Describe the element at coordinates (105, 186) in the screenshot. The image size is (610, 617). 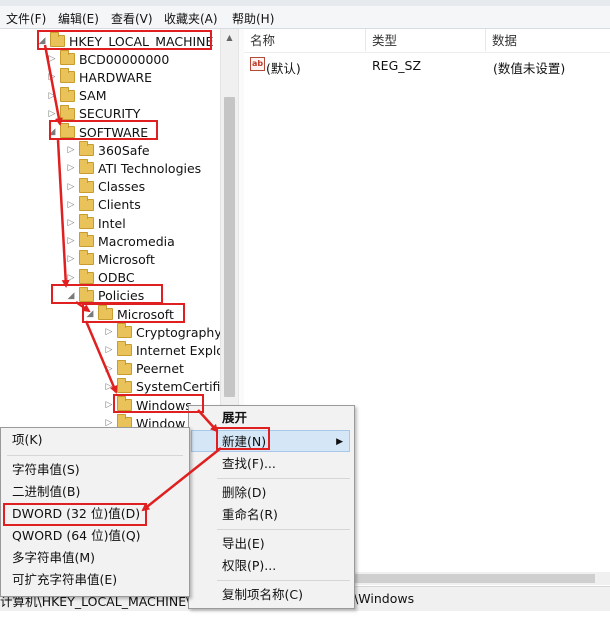
I see `tree-node: ▷ Classes` at that location.